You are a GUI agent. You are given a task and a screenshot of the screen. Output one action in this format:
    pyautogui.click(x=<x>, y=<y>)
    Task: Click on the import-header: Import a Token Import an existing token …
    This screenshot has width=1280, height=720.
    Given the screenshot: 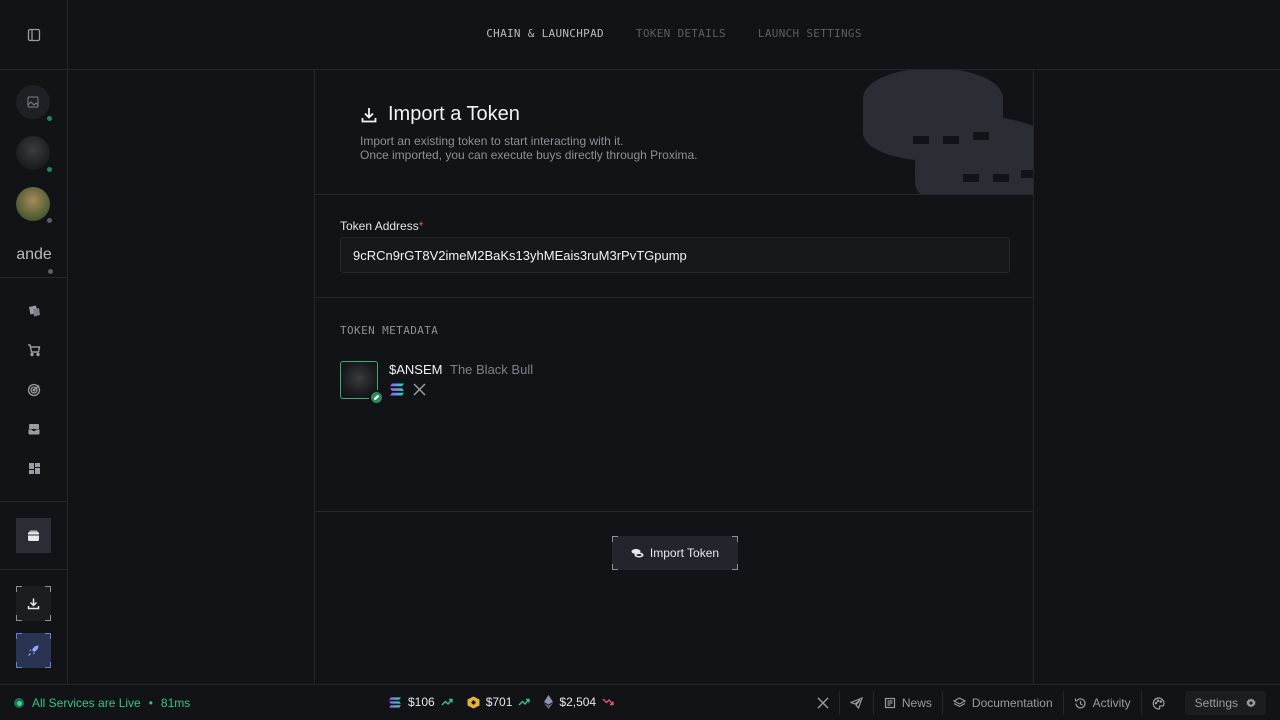 What is the action you would take?
    pyautogui.click(x=674, y=132)
    